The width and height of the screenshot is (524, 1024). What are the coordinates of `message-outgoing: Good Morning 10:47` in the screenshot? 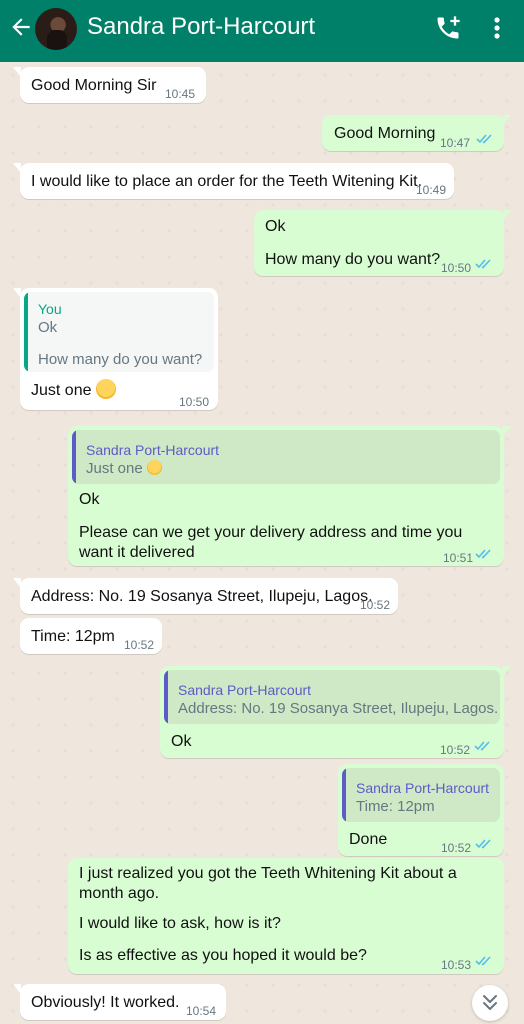 It's located at (416, 133).